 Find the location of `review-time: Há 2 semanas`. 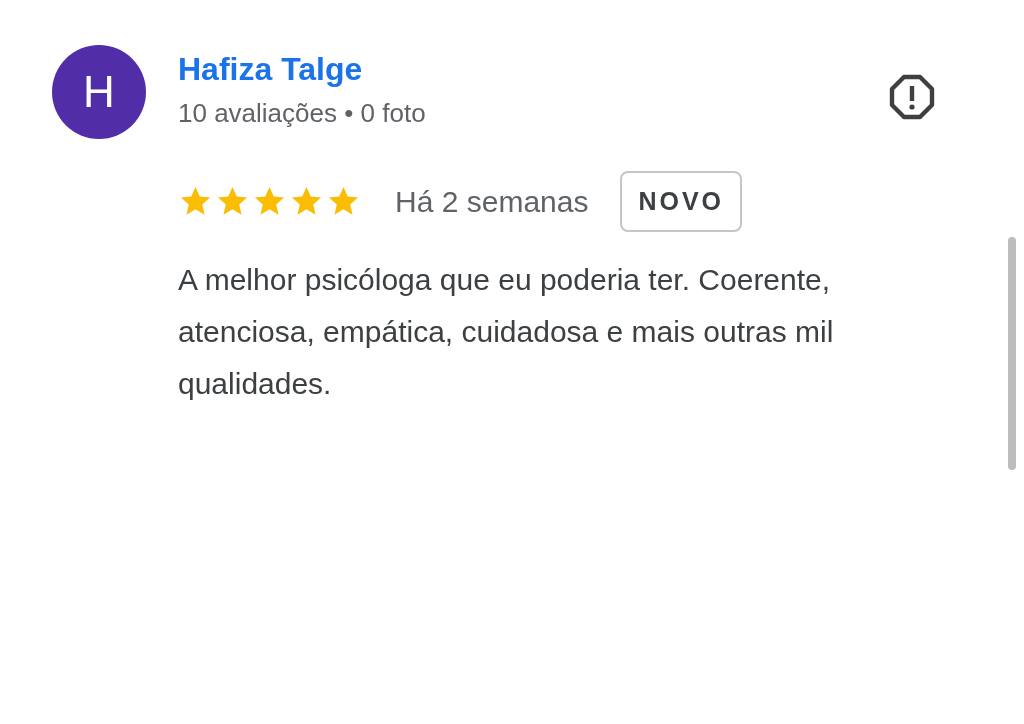

review-time: Há 2 semanas is located at coordinates (492, 201).